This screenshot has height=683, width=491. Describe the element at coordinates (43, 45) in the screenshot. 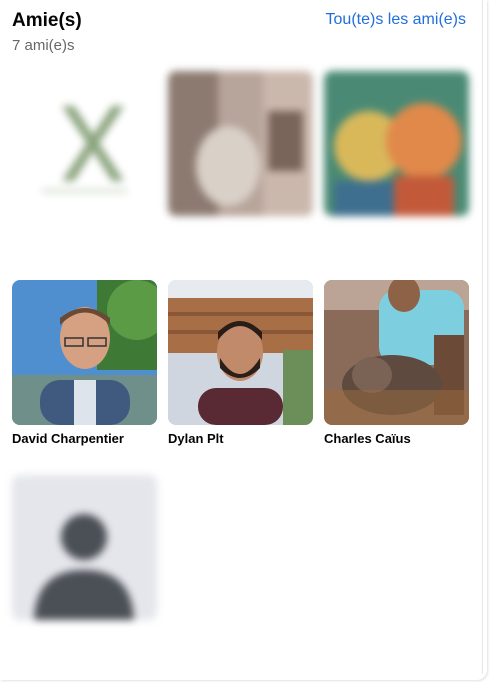

I see `friend-count: 7 ami(e)s` at that location.